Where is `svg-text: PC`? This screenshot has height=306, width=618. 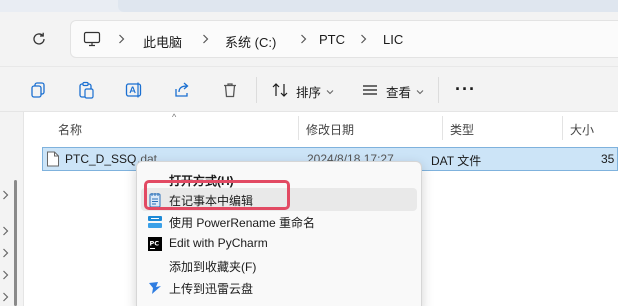
svg-text: PC is located at coordinates (155, 244).